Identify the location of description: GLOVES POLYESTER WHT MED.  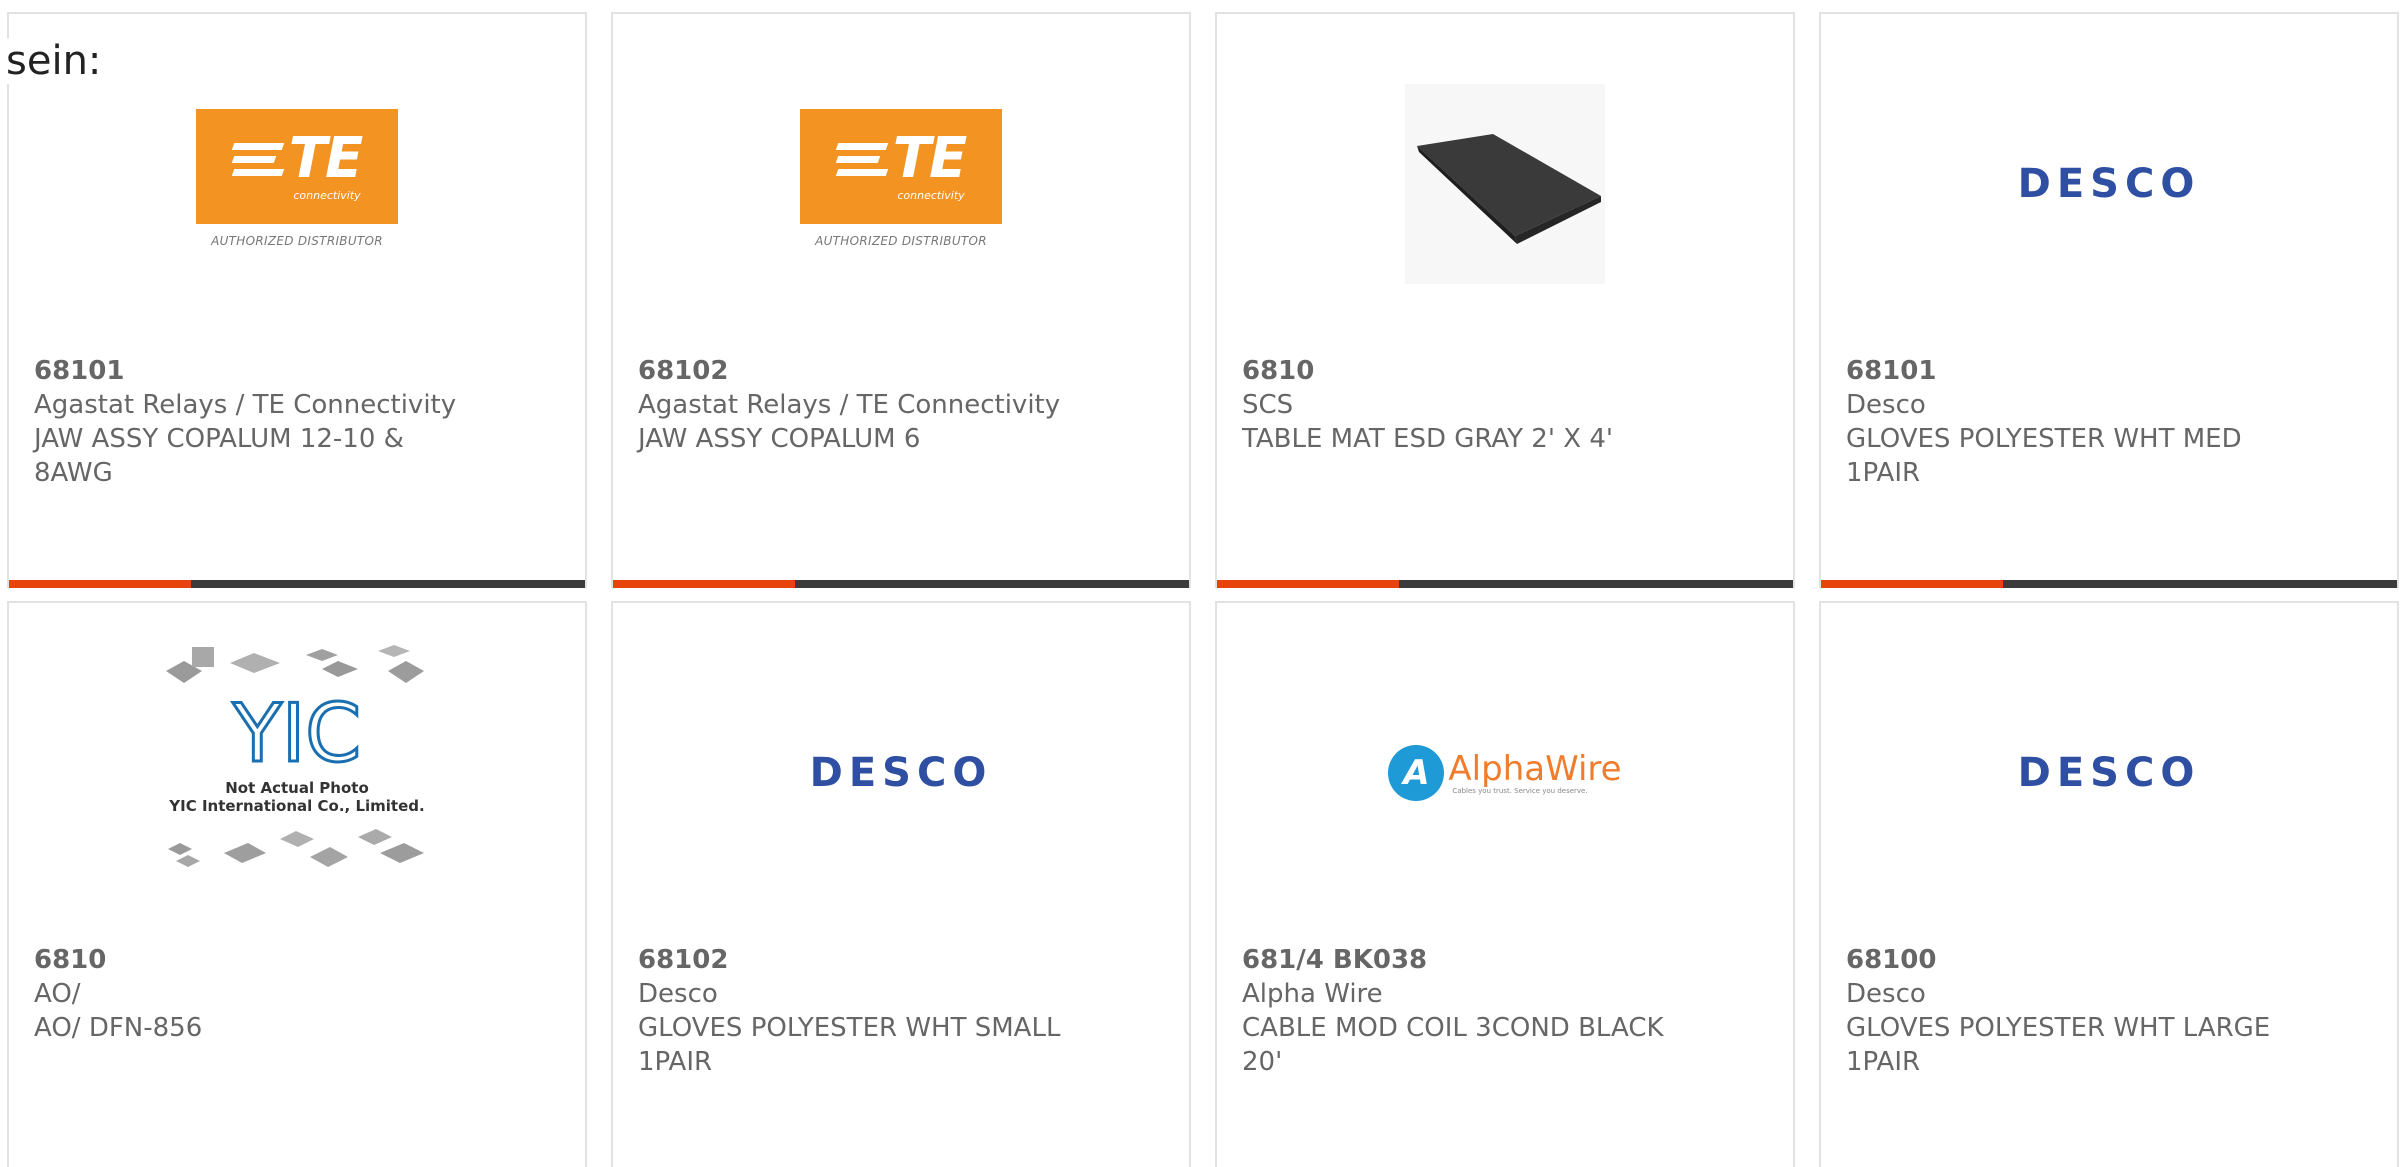
(2044, 439).